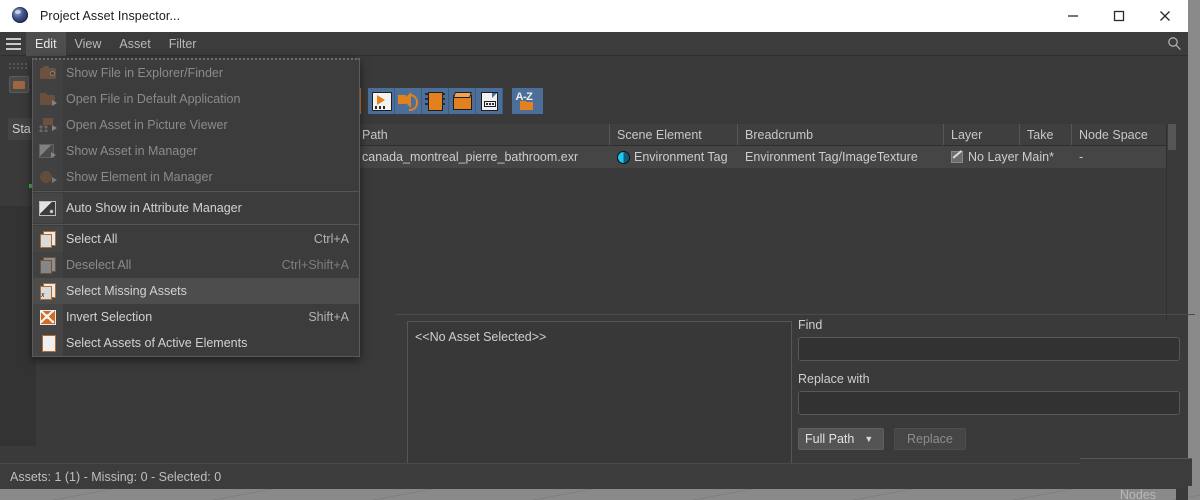  I want to click on cell-path: canada_montreal_pierre_bathroom.exr, so click(470, 157).